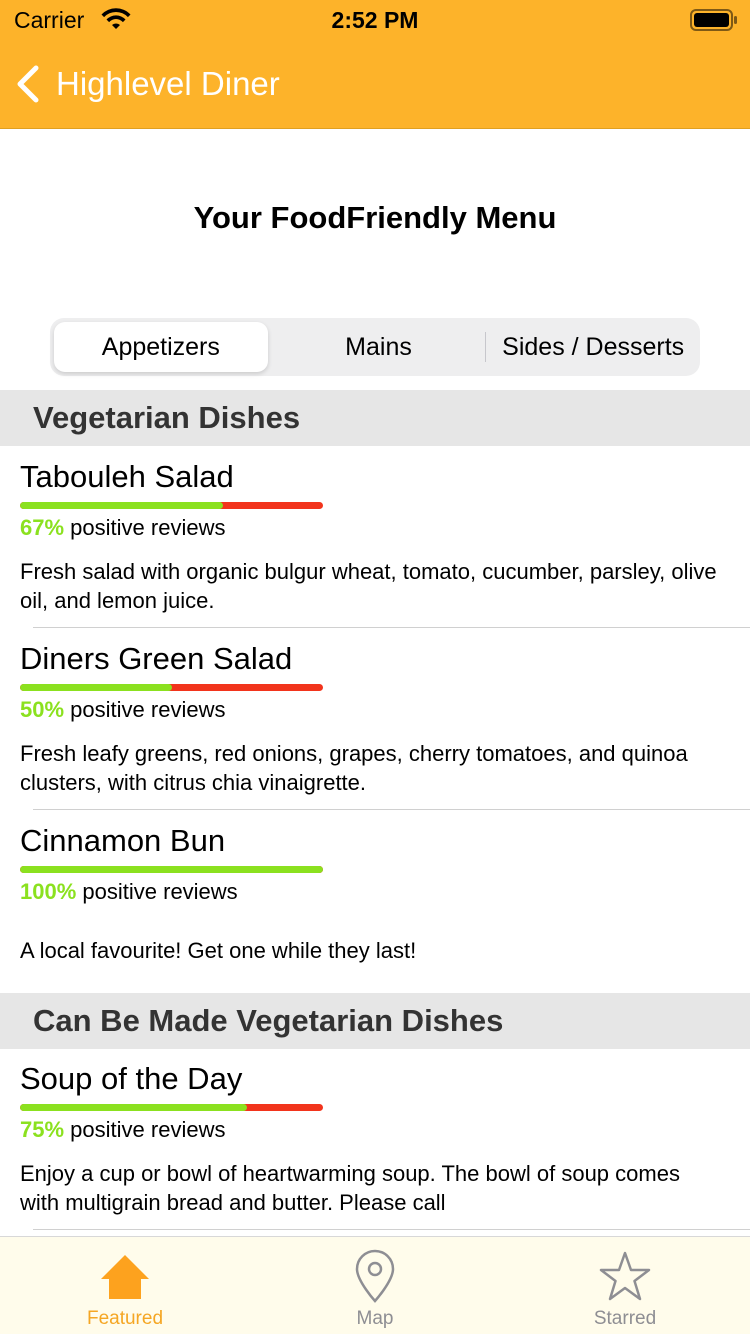 The width and height of the screenshot is (750, 1334). I want to click on tab-featured: Featured, so click(125, 1285).